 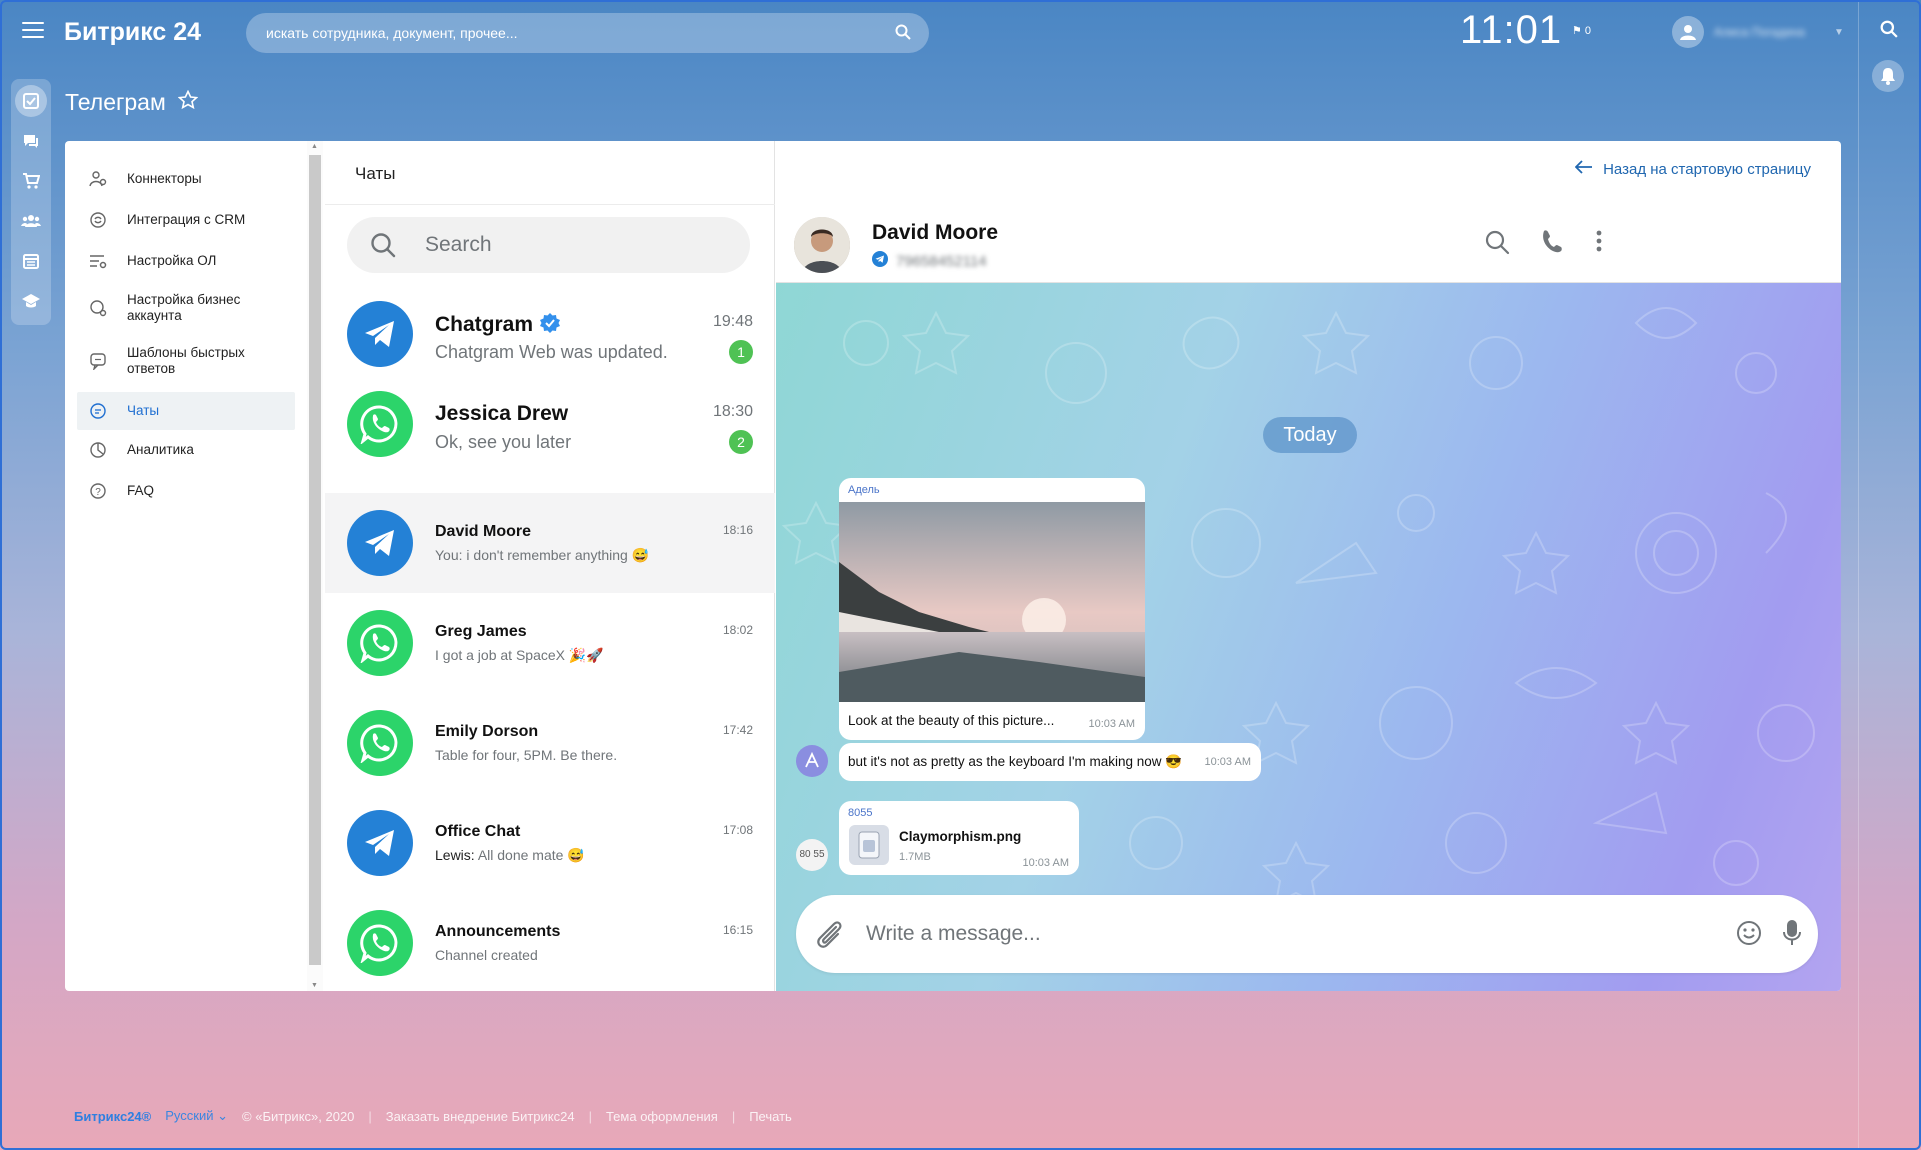 I want to click on chats-header: Чаты, so click(x=550, y=173).